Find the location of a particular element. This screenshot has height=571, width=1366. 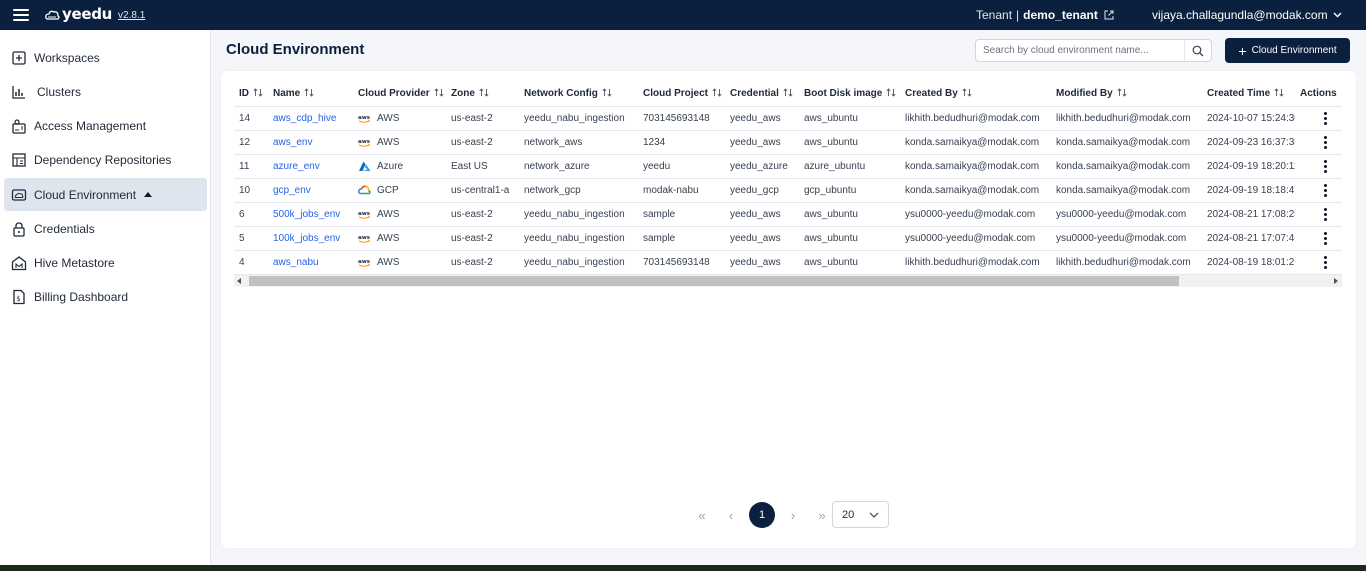

aws-icon: aws is located at coordinates (364, 143).